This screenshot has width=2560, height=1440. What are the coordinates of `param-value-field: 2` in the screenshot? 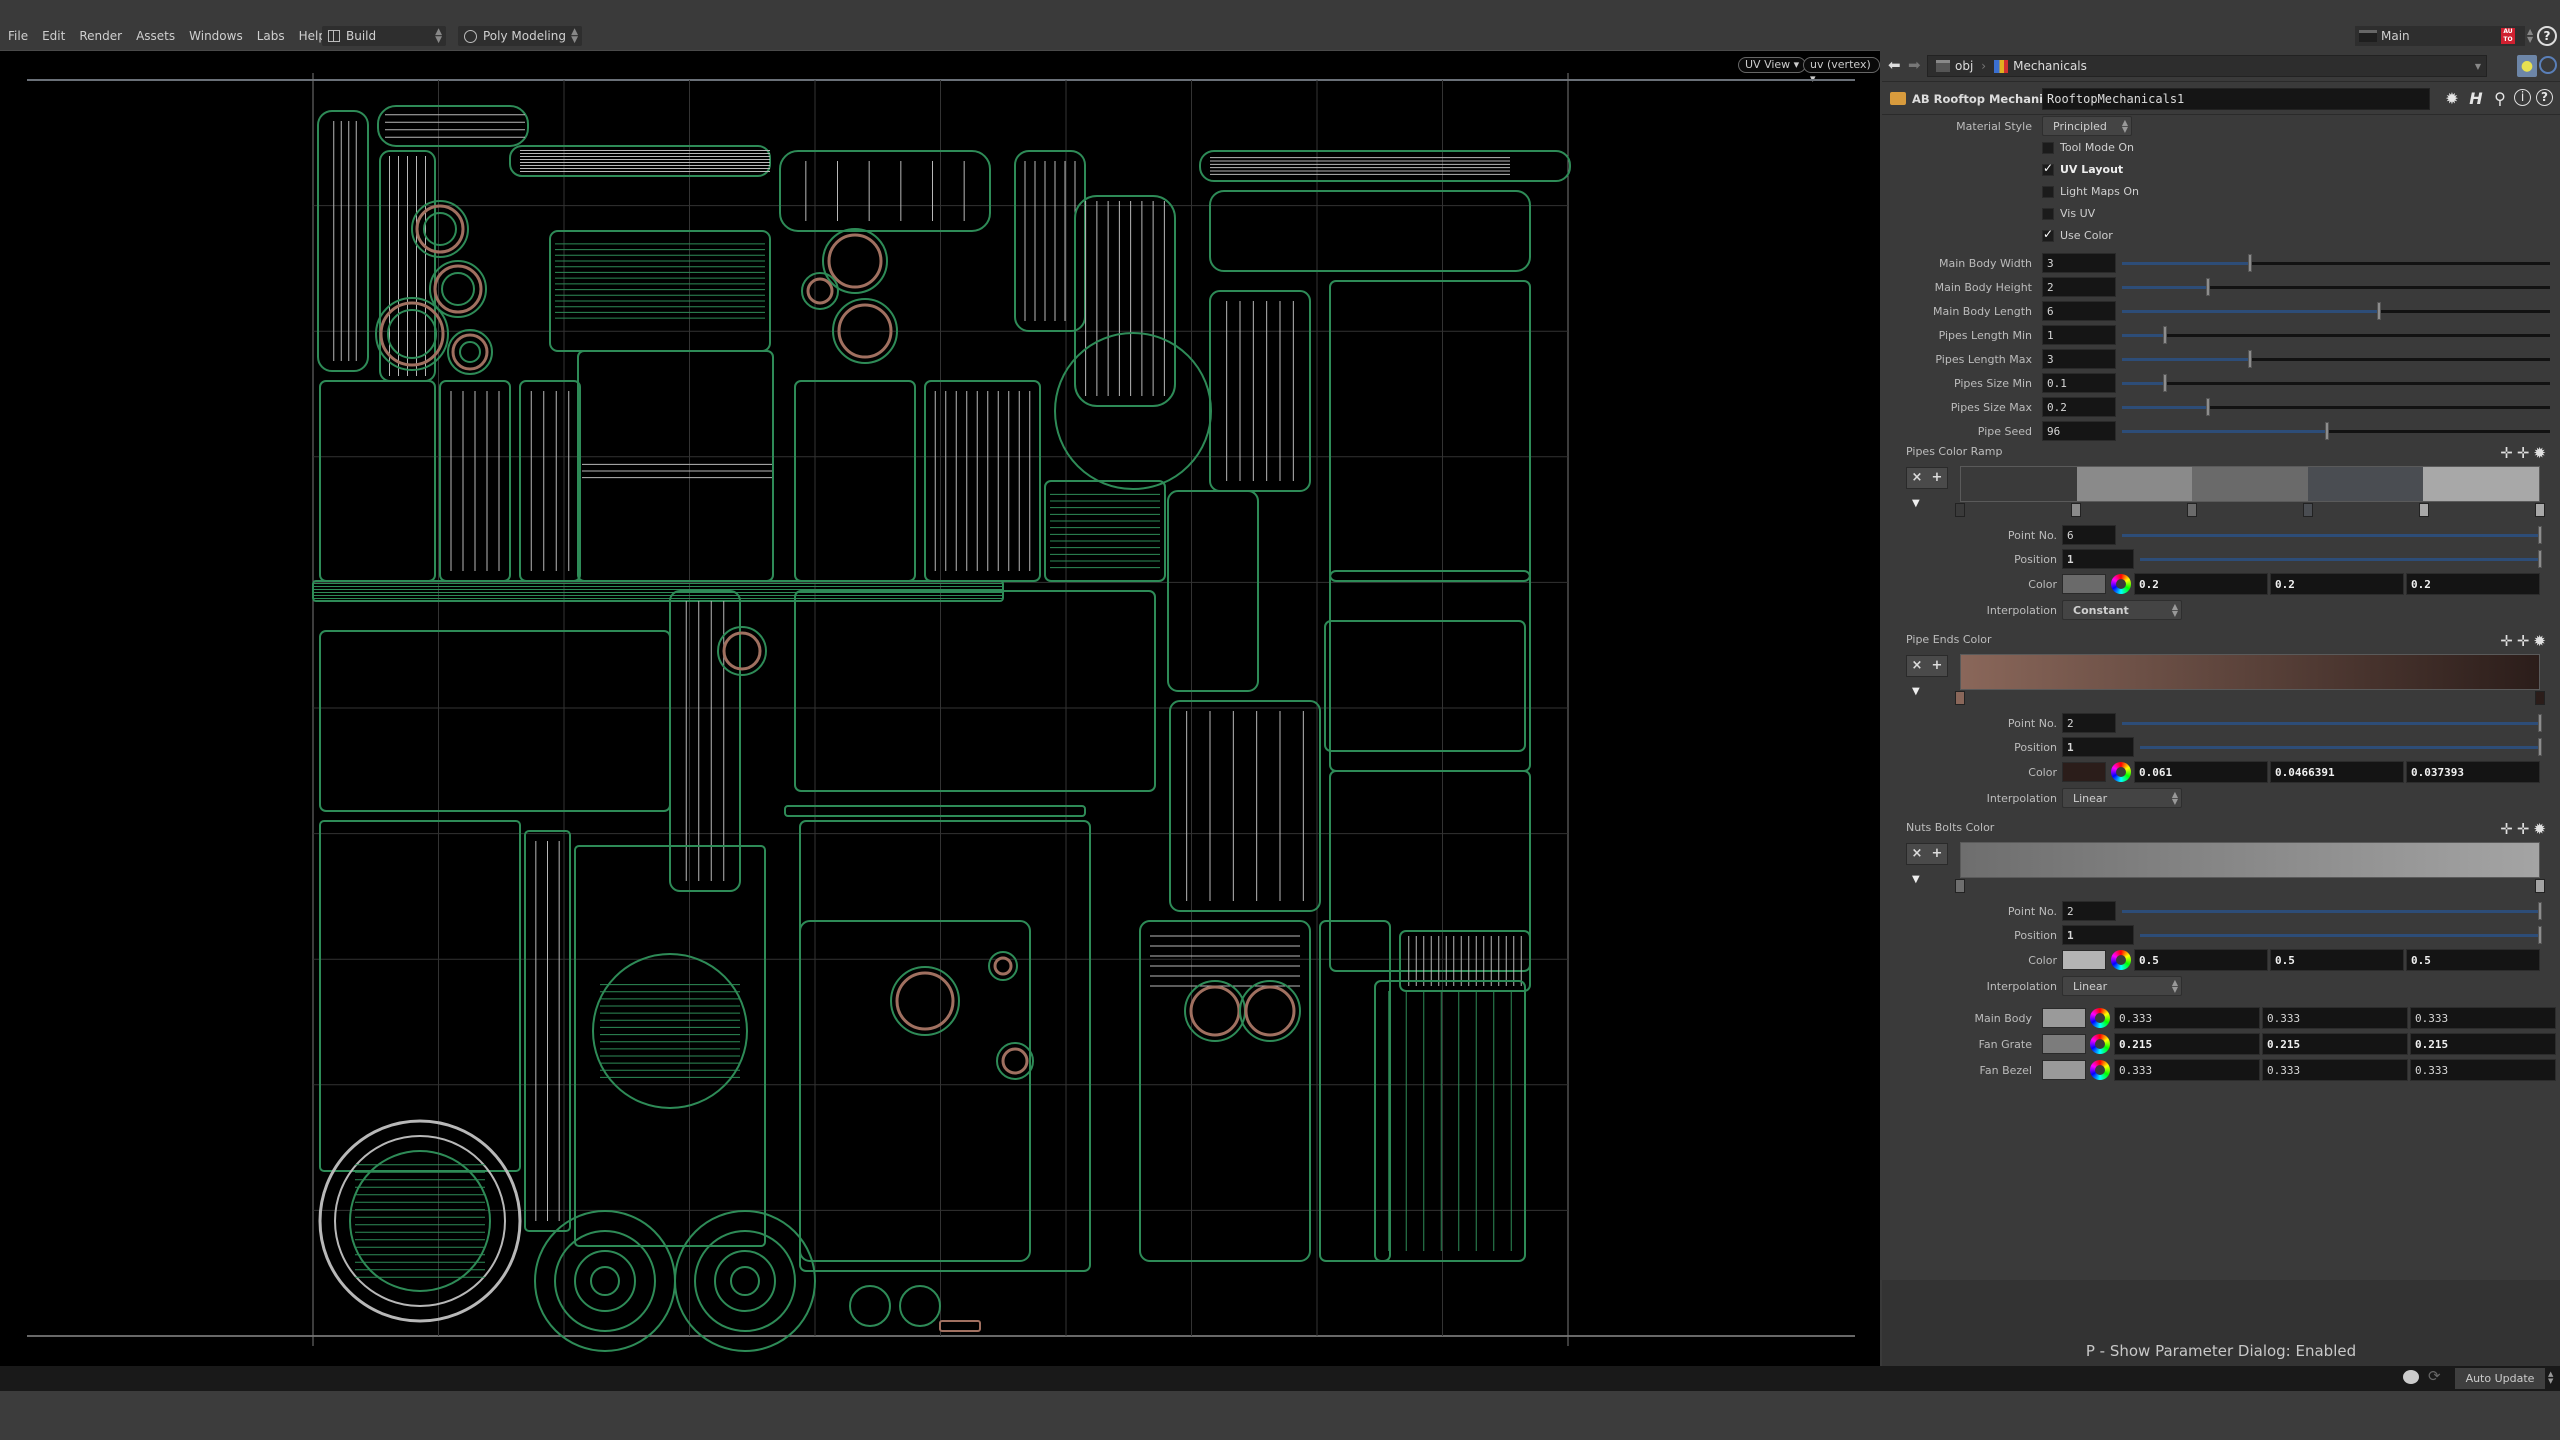 It's located at (2079, 287).